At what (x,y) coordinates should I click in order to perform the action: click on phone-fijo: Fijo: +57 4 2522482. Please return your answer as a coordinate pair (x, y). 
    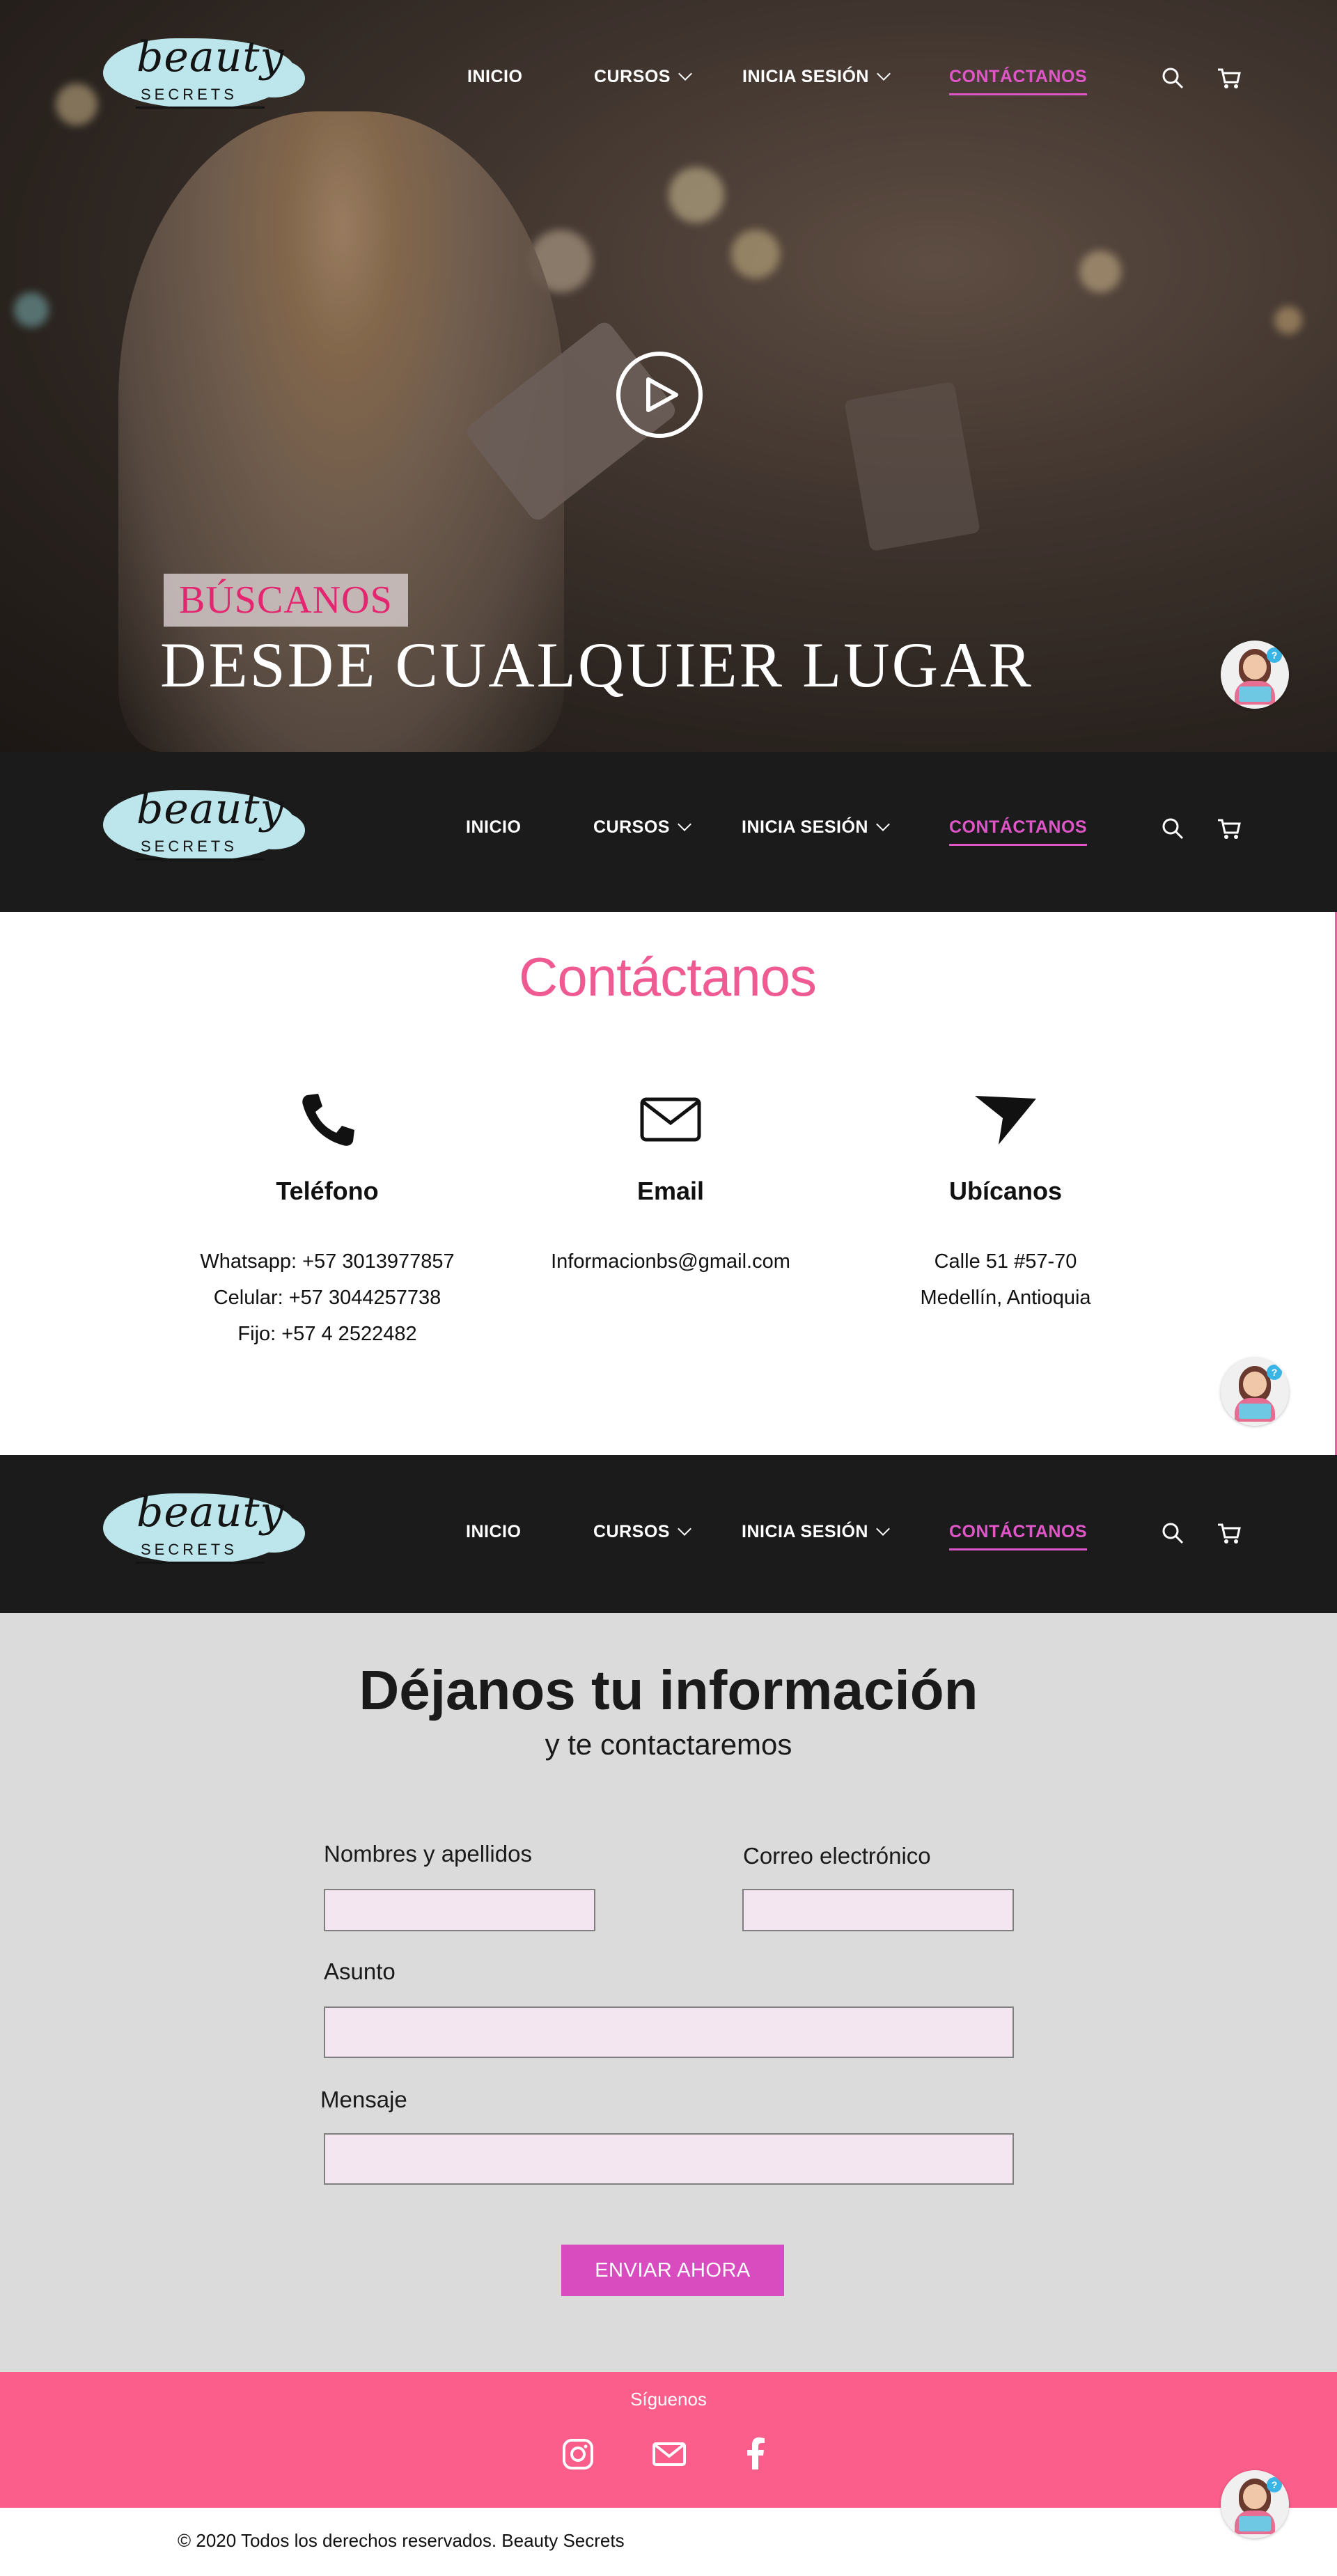
    Looking at the image, I should click on (327, 1334).